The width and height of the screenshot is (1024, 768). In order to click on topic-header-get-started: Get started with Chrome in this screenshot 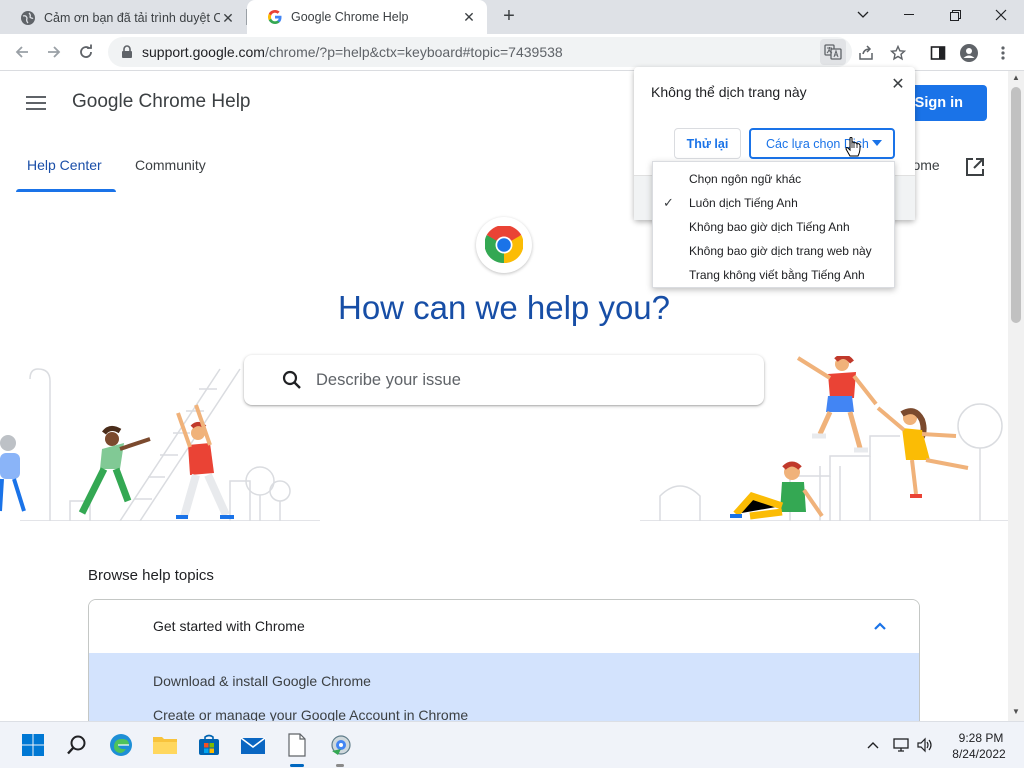, I will do `click(504, 626)`.